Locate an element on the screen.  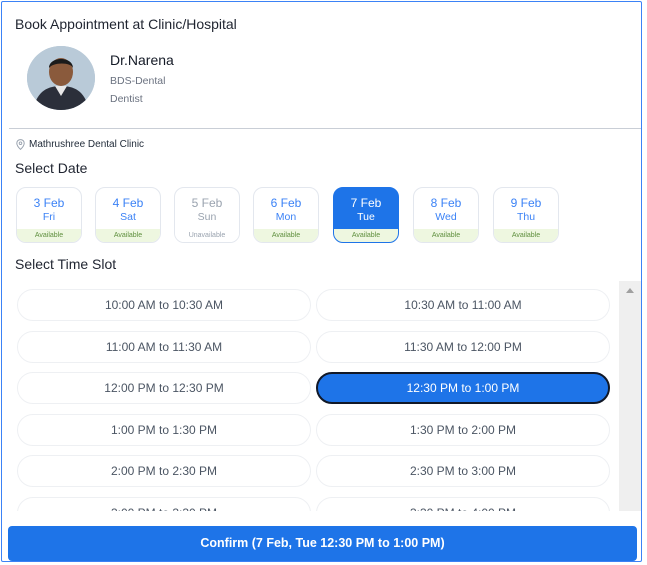
date-weekday: Sun is located at coordinates (207, 217).